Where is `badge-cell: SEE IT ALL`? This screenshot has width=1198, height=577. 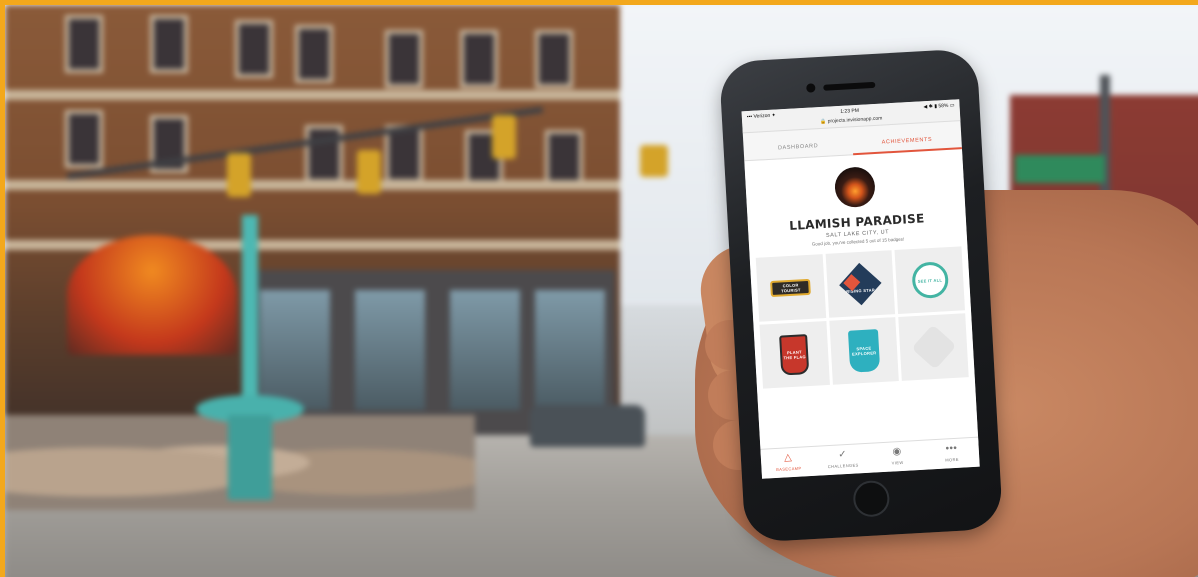
badge-cell: SEE IT ALL is located at coordinates (929, 280).